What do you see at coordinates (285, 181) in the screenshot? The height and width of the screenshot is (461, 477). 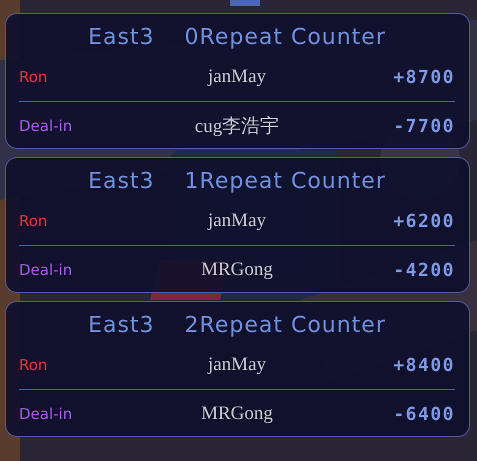 I see `repeat-counter: 1Repeat Counter` at bounding box center [285, 181].